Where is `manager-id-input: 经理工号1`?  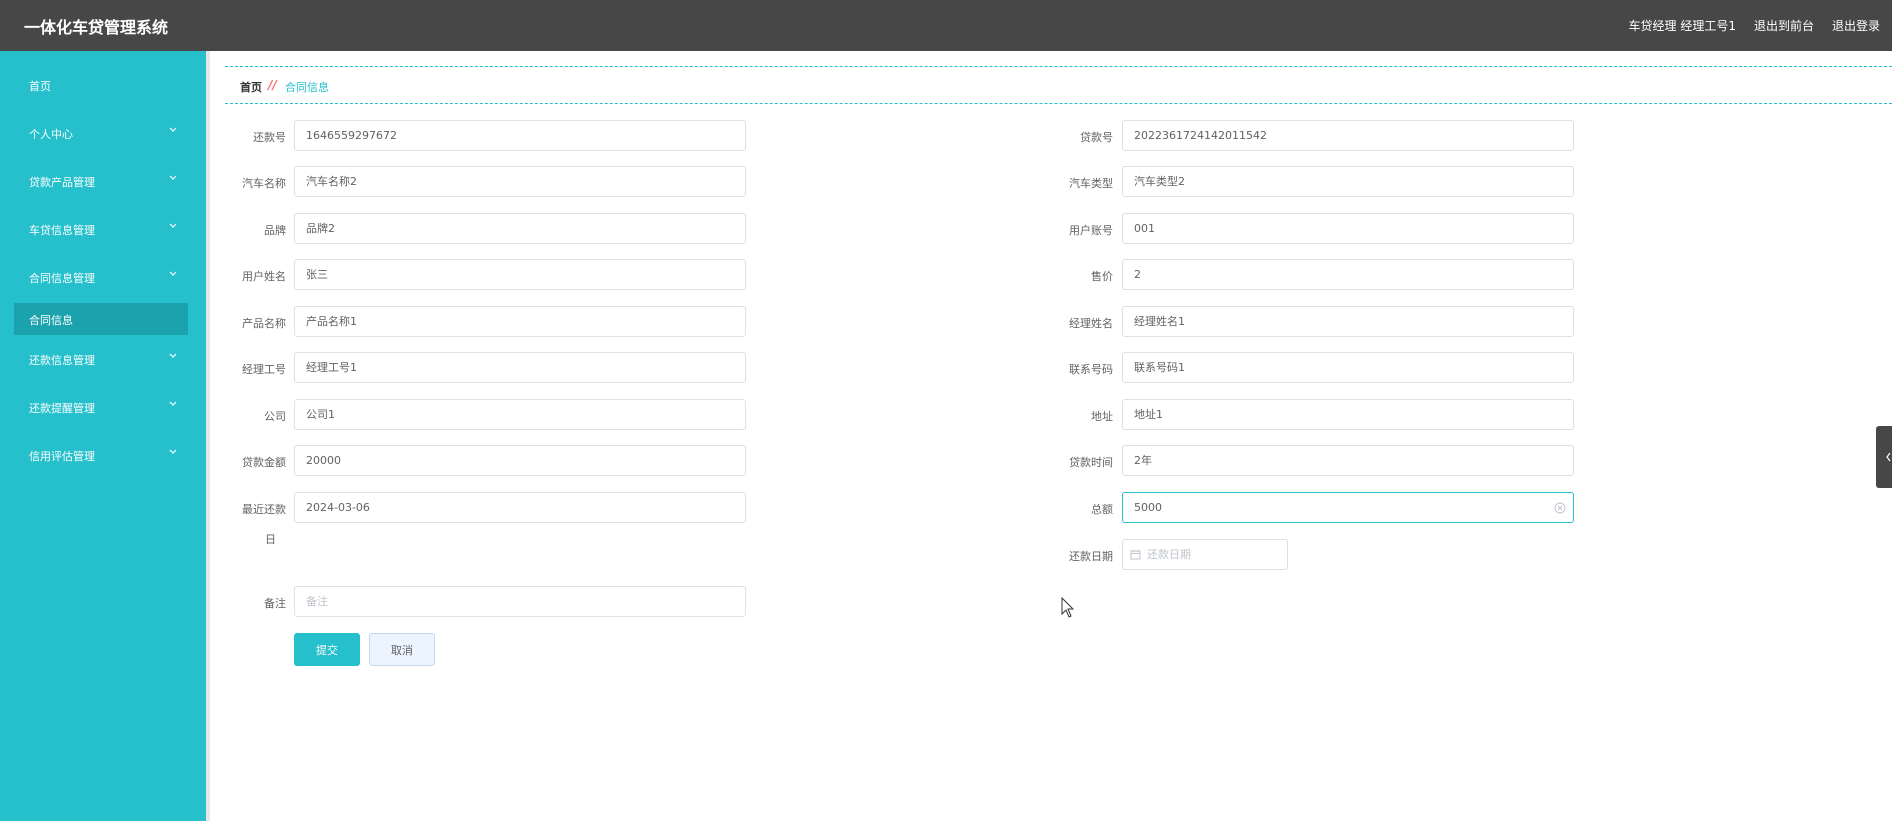
manager-id-input: 经理工号1 is located at coordinates (520, 367).